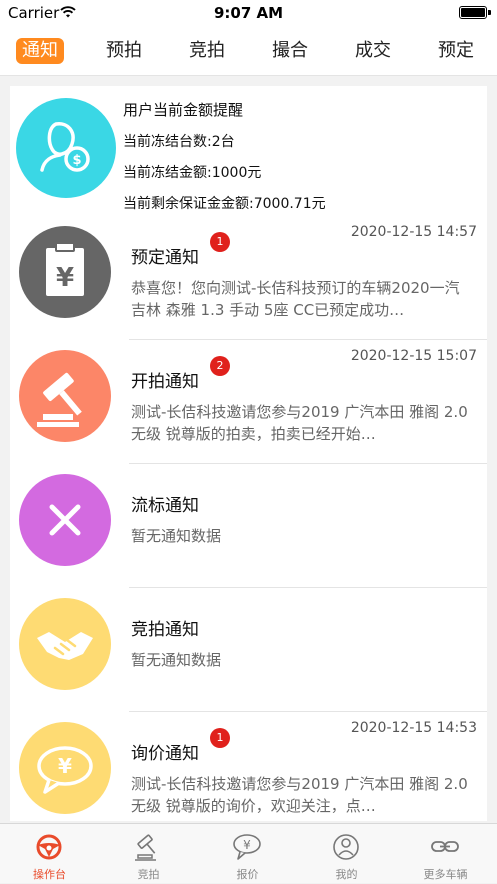 The height and width of the screenshot is (884, 497). I want to click on status-bar: Carrier 9:07 AM, so click(248, 13).